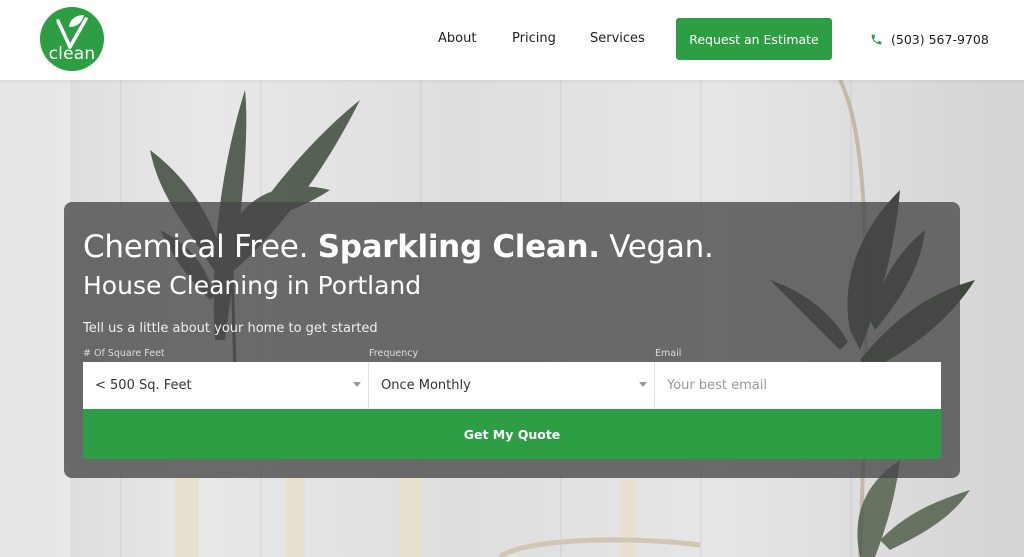 The width and height of the screenshot is (1024, 557). I want to click on phone-link: (503) 567-9708, so click(929, 39).